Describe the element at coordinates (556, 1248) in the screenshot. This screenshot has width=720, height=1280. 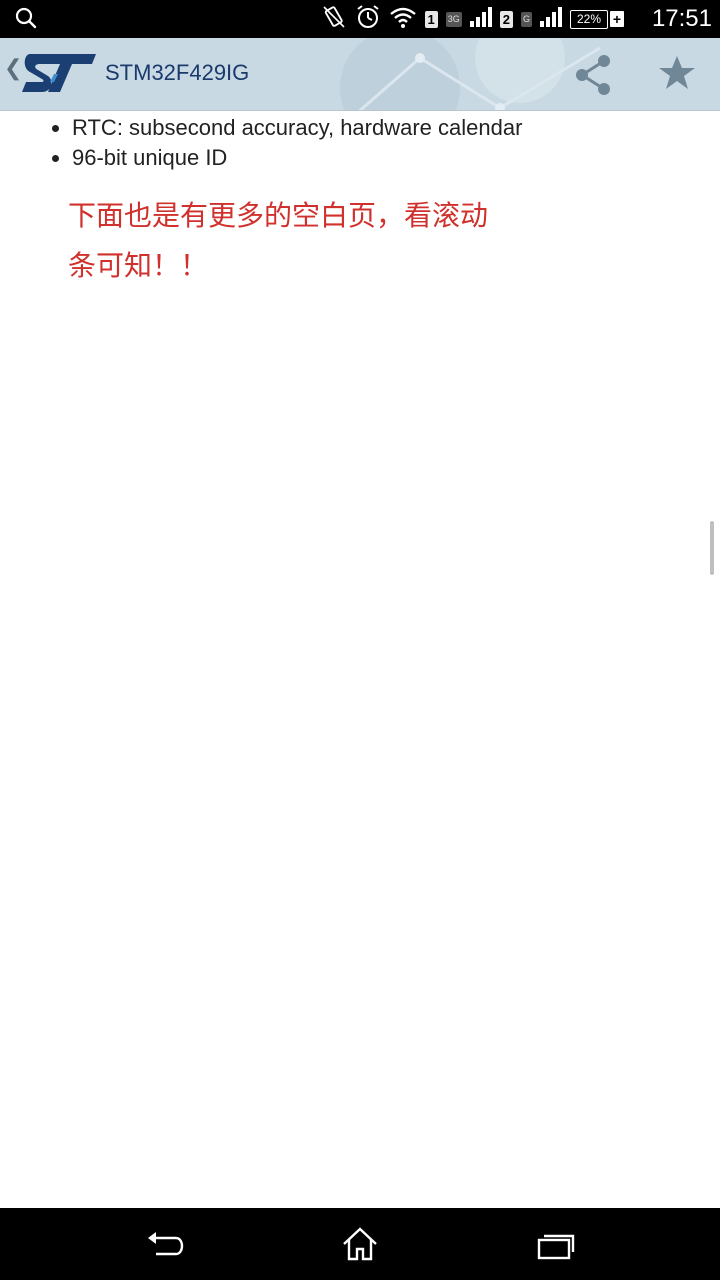
I see `recent-apps-icon` at that location.